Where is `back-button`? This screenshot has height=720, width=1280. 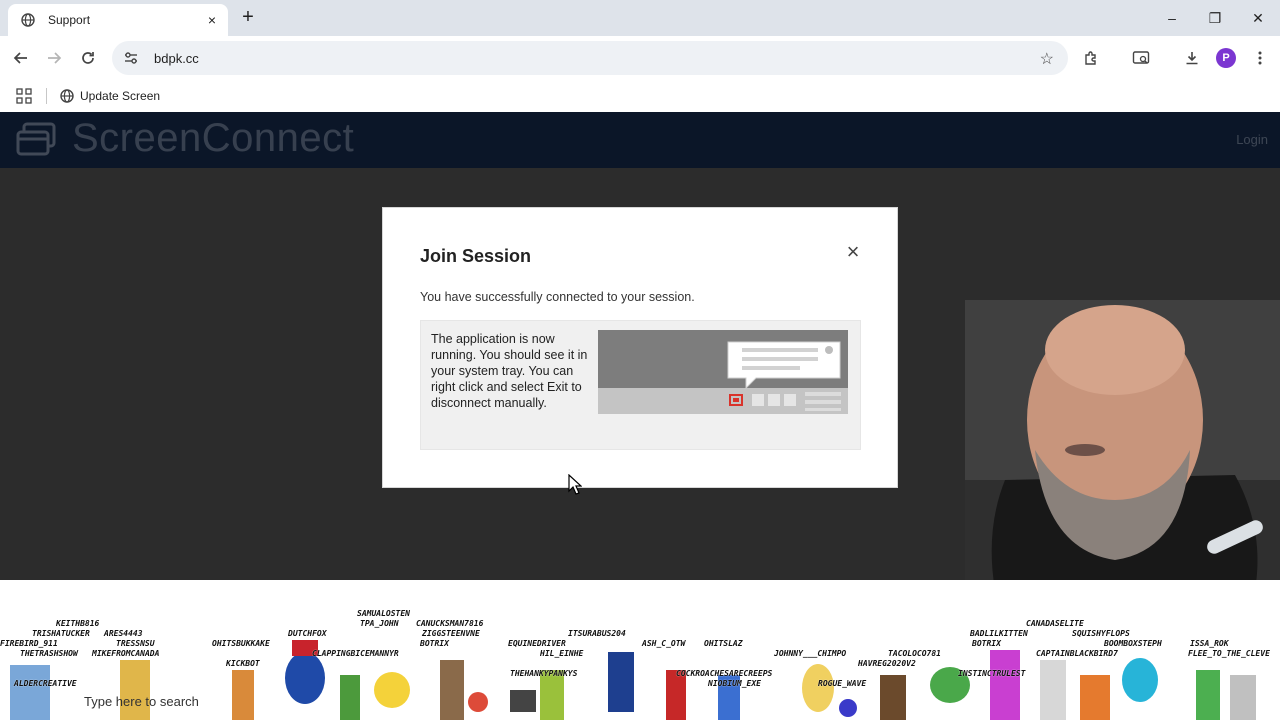 back-button is located at coordinates (21, 58).